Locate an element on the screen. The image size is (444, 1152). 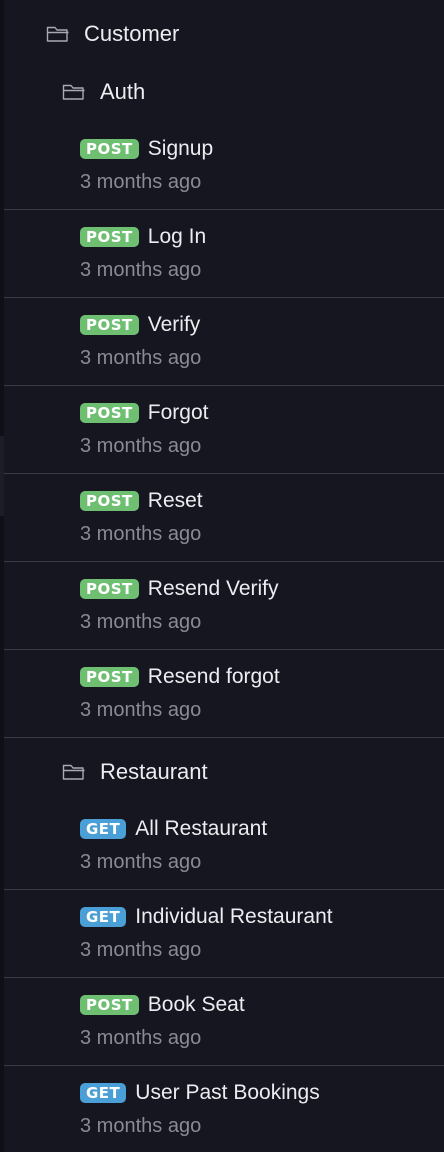
request-item: GET Individual Restaurant 3 months ago is located at coordinates (224, 934).